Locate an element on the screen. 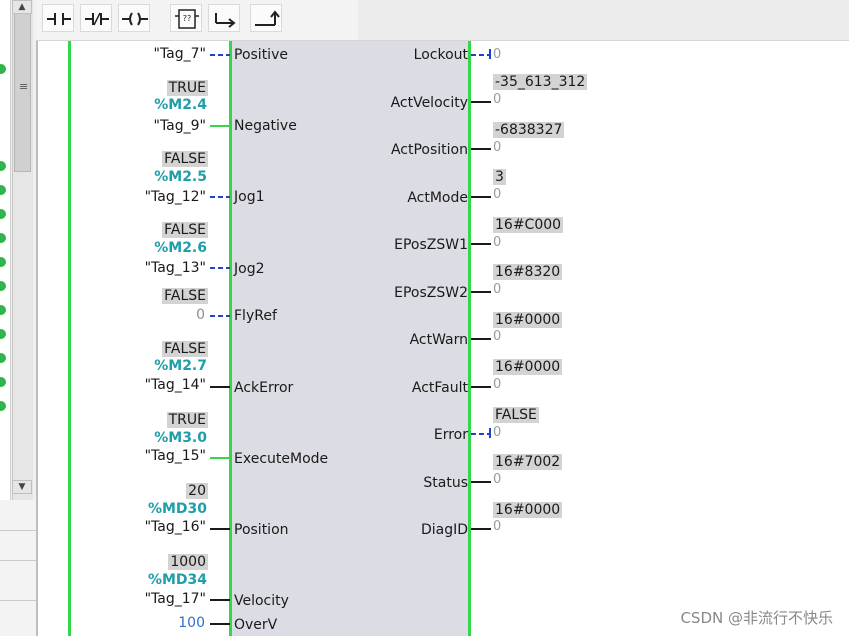  normally-closed-contact-icon is located at coordinates (97, 19).